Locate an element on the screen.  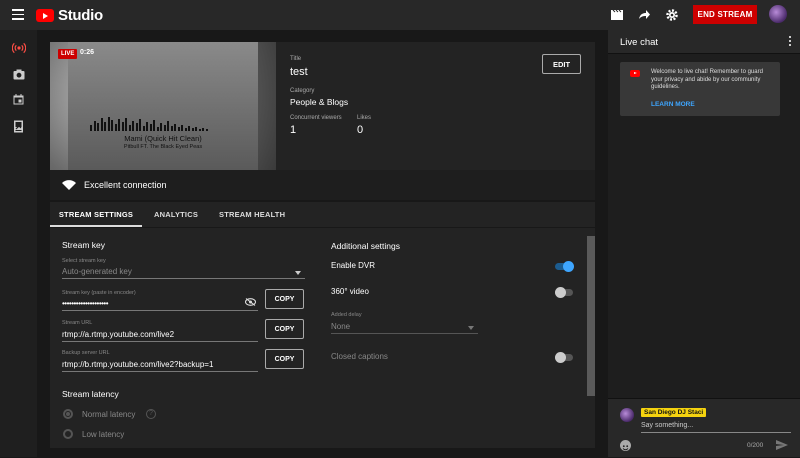
viewers-label: Concurrent viewers is located at coordinates (316, 118).